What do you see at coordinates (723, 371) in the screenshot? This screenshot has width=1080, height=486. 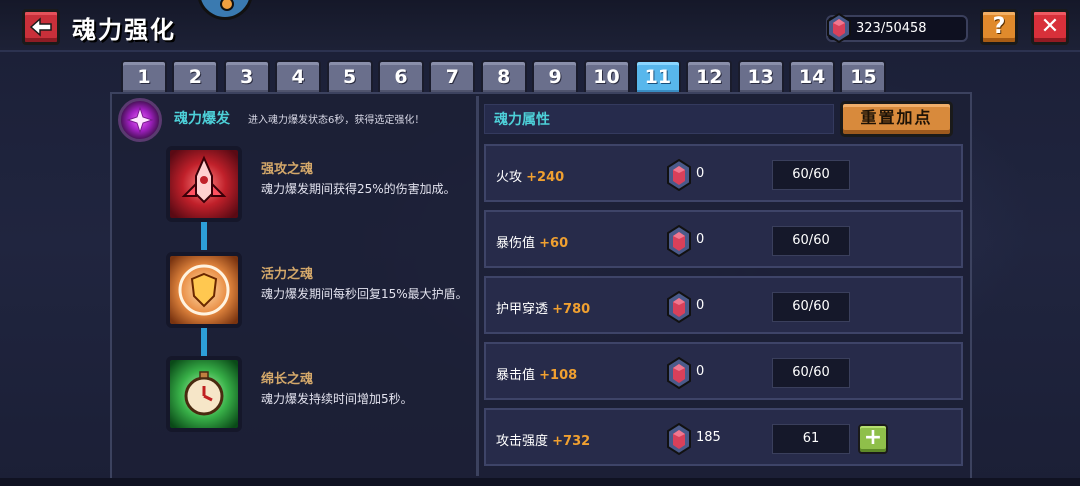 I see `attribute-row: 暴击值 +108 0 60/60` at bounding box center [723, 371].